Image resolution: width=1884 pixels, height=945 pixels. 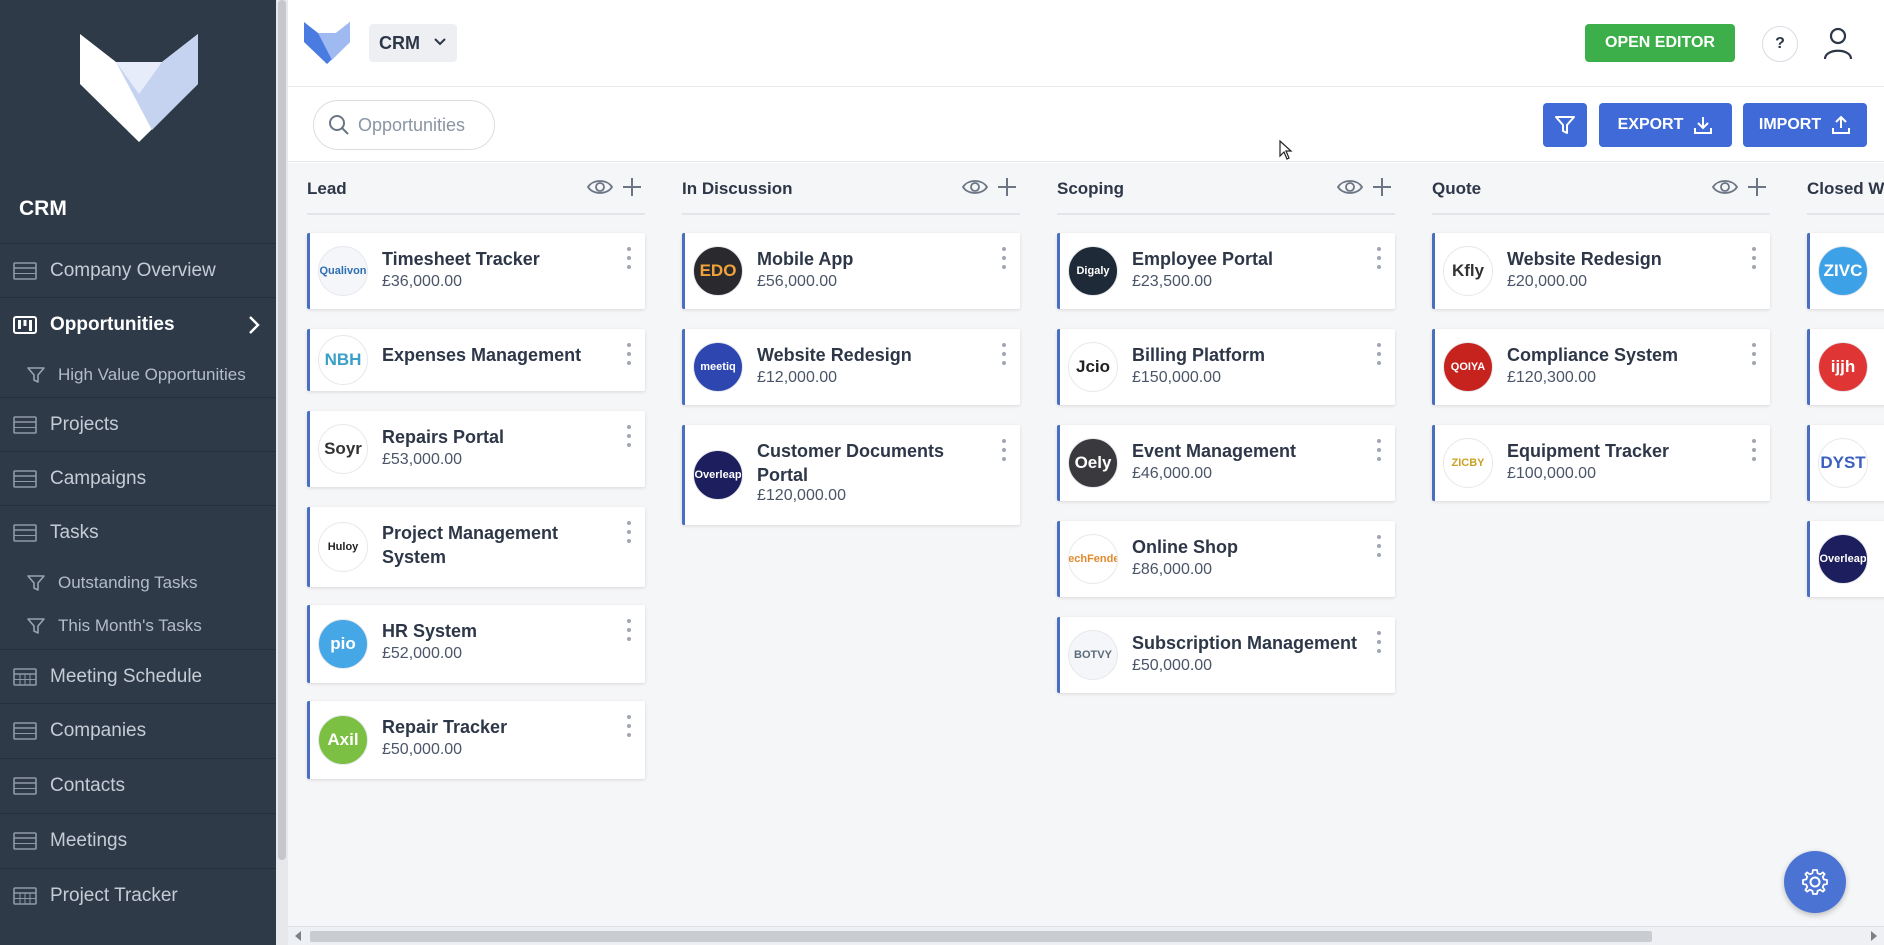 What do you see at coordinates (476, 360) in the screenshot?
I see `opportunity-card: NBH Expenses Management` at bounding box center [476, 360].